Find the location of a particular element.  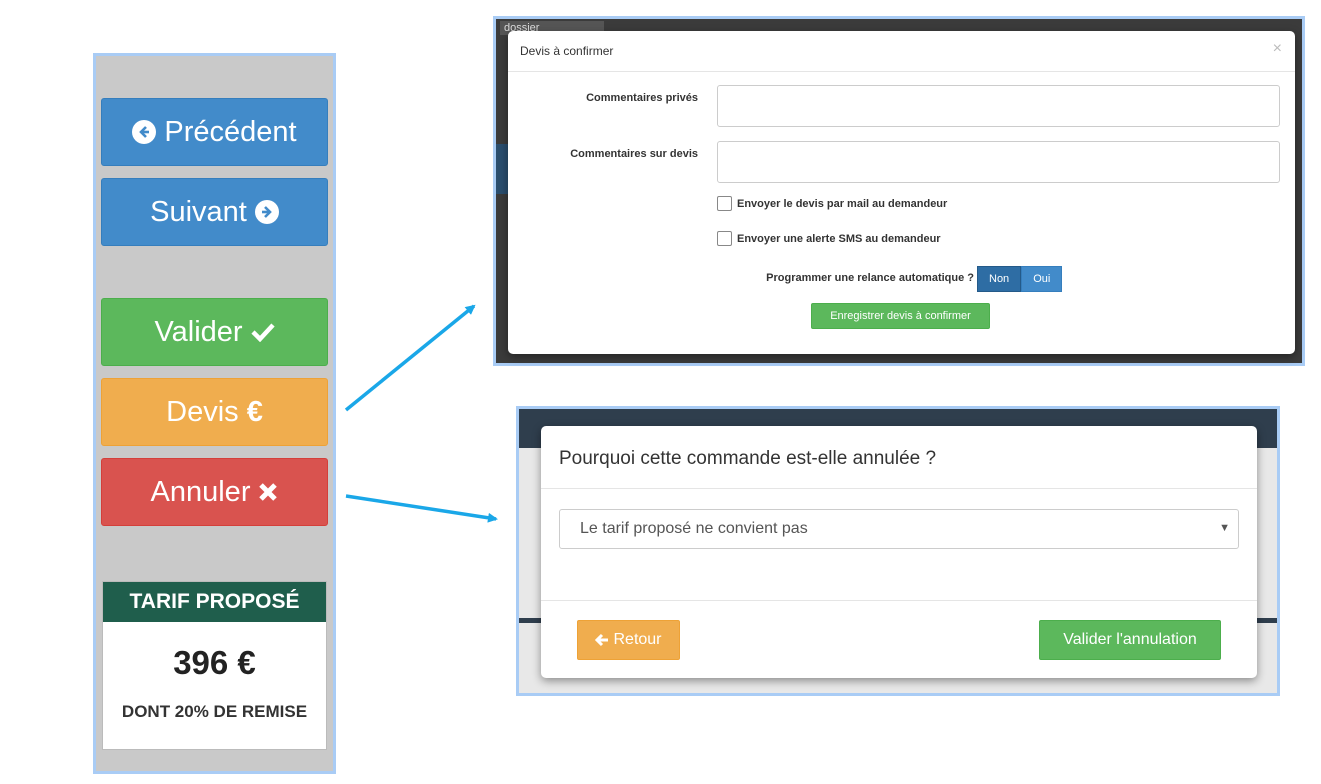

devis-modal-title: Devis à confirmer is located at coordinates (567, 51).